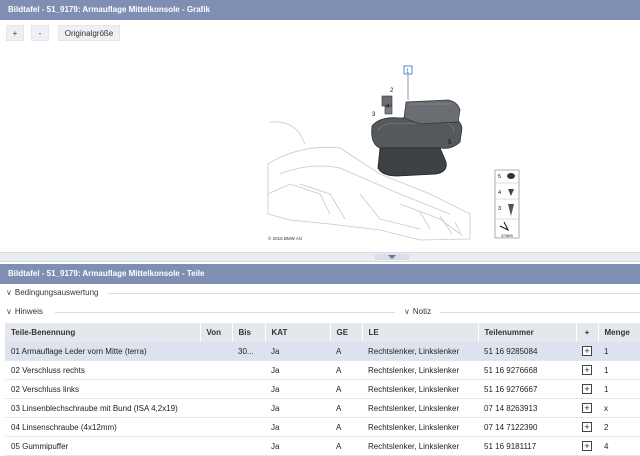 The image size is (640, 456). What do you see at coordinates (102, 370) in the screenshot?
I see `part-name: 02 Verschluss rechts` at bounding box center [102, 370].